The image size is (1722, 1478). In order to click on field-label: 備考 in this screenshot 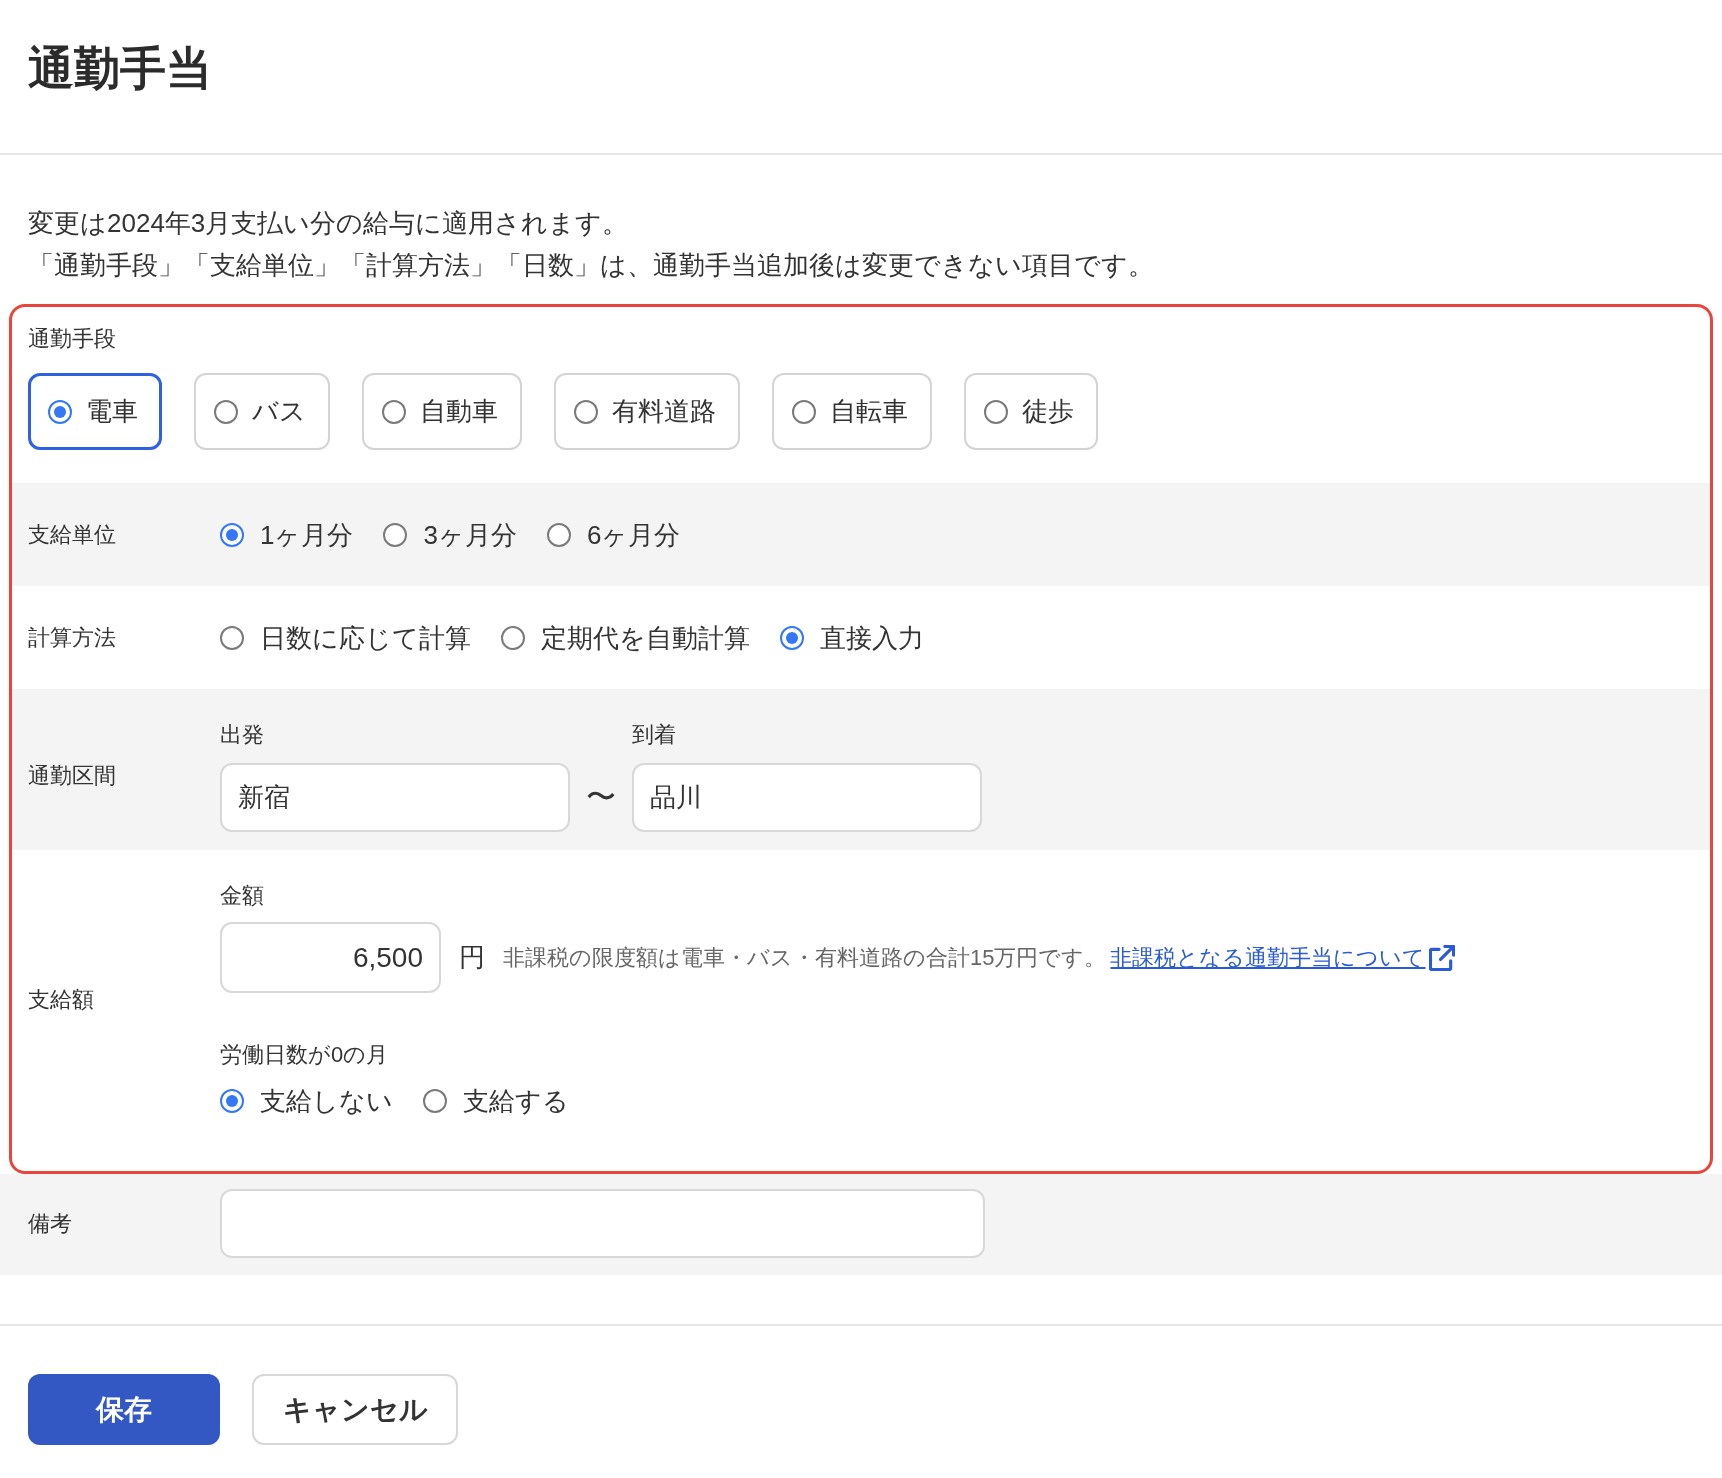, I will do `click(50, 1223)`.